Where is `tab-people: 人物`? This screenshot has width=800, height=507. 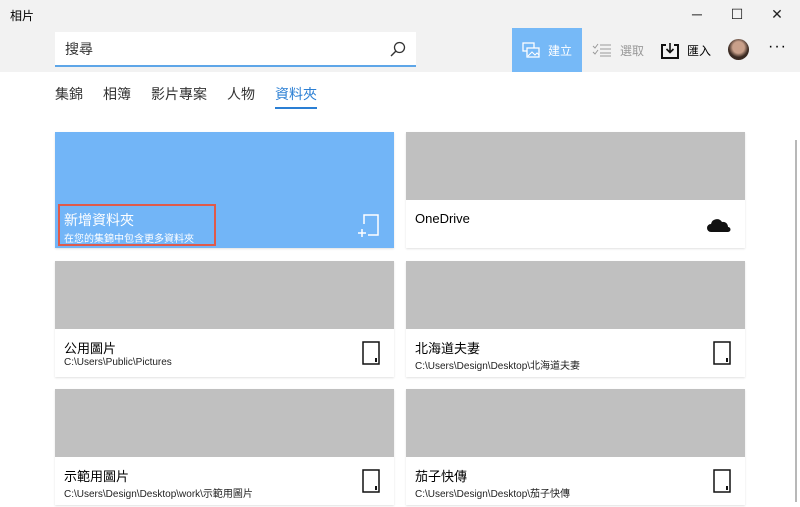
tab-people: 人物 is located at coordinates (241, 96).